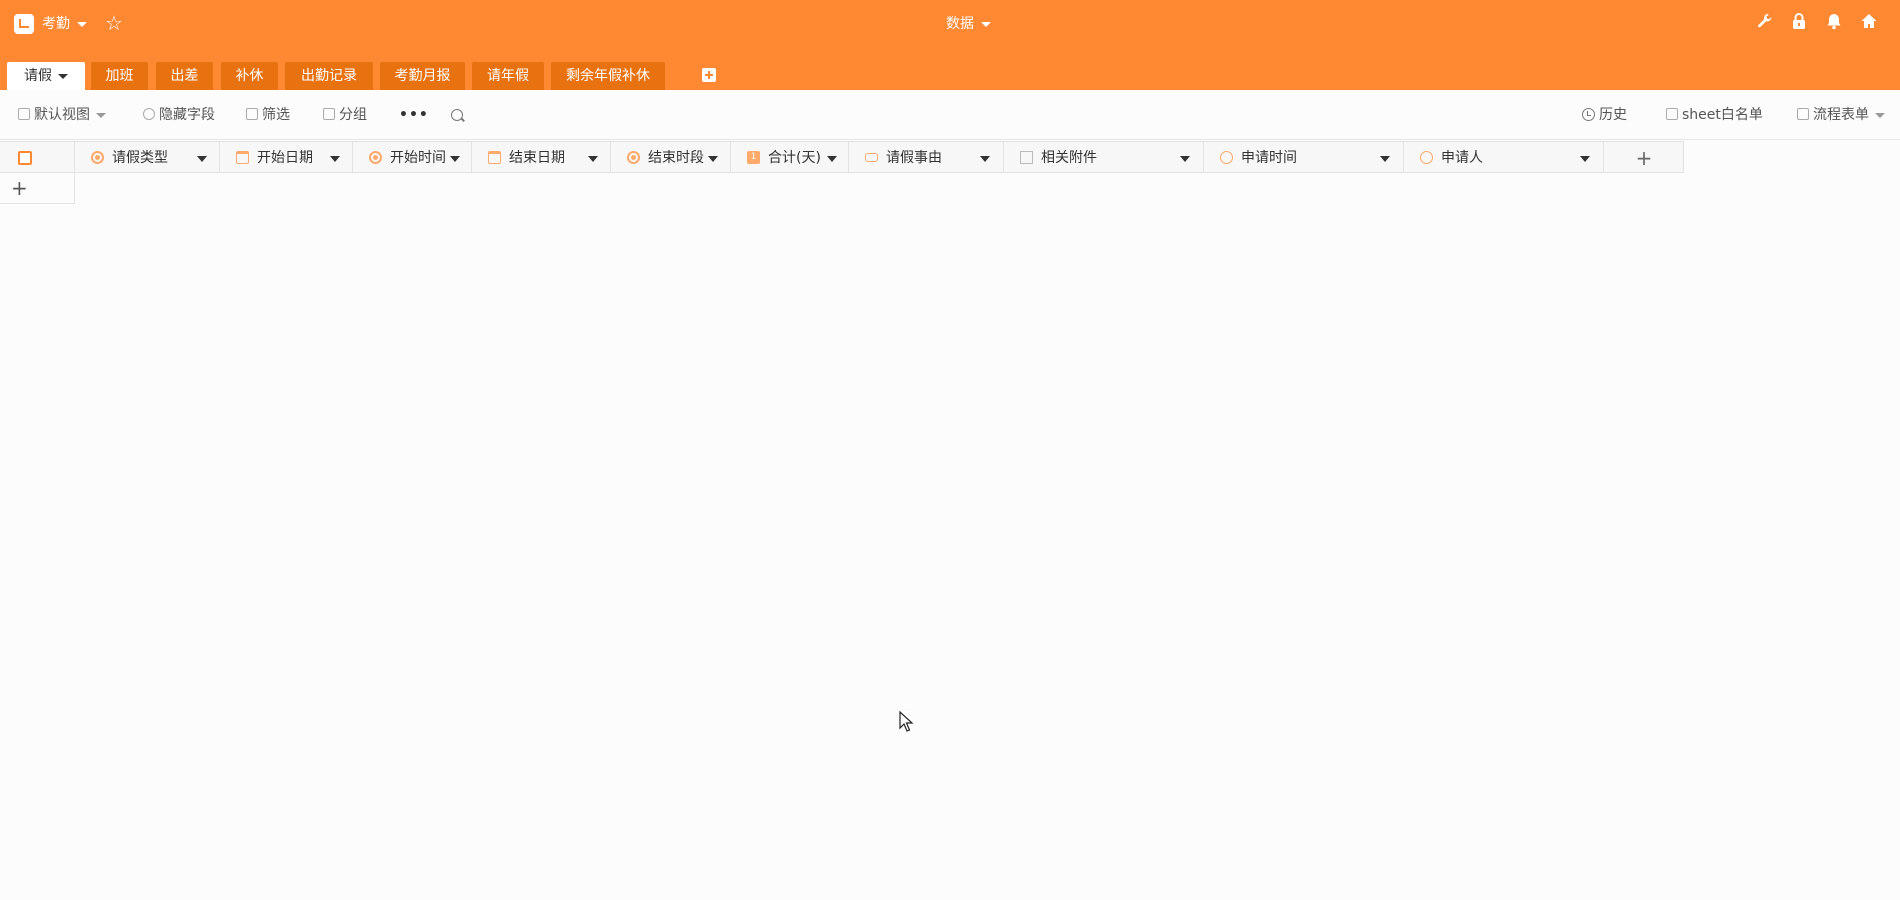 This screenshot has height=900, width=1900. What do you see at coordinates (537, 158) in the screenshot?
I see `column-label: 结束日期` at bounding box center [537, 158].